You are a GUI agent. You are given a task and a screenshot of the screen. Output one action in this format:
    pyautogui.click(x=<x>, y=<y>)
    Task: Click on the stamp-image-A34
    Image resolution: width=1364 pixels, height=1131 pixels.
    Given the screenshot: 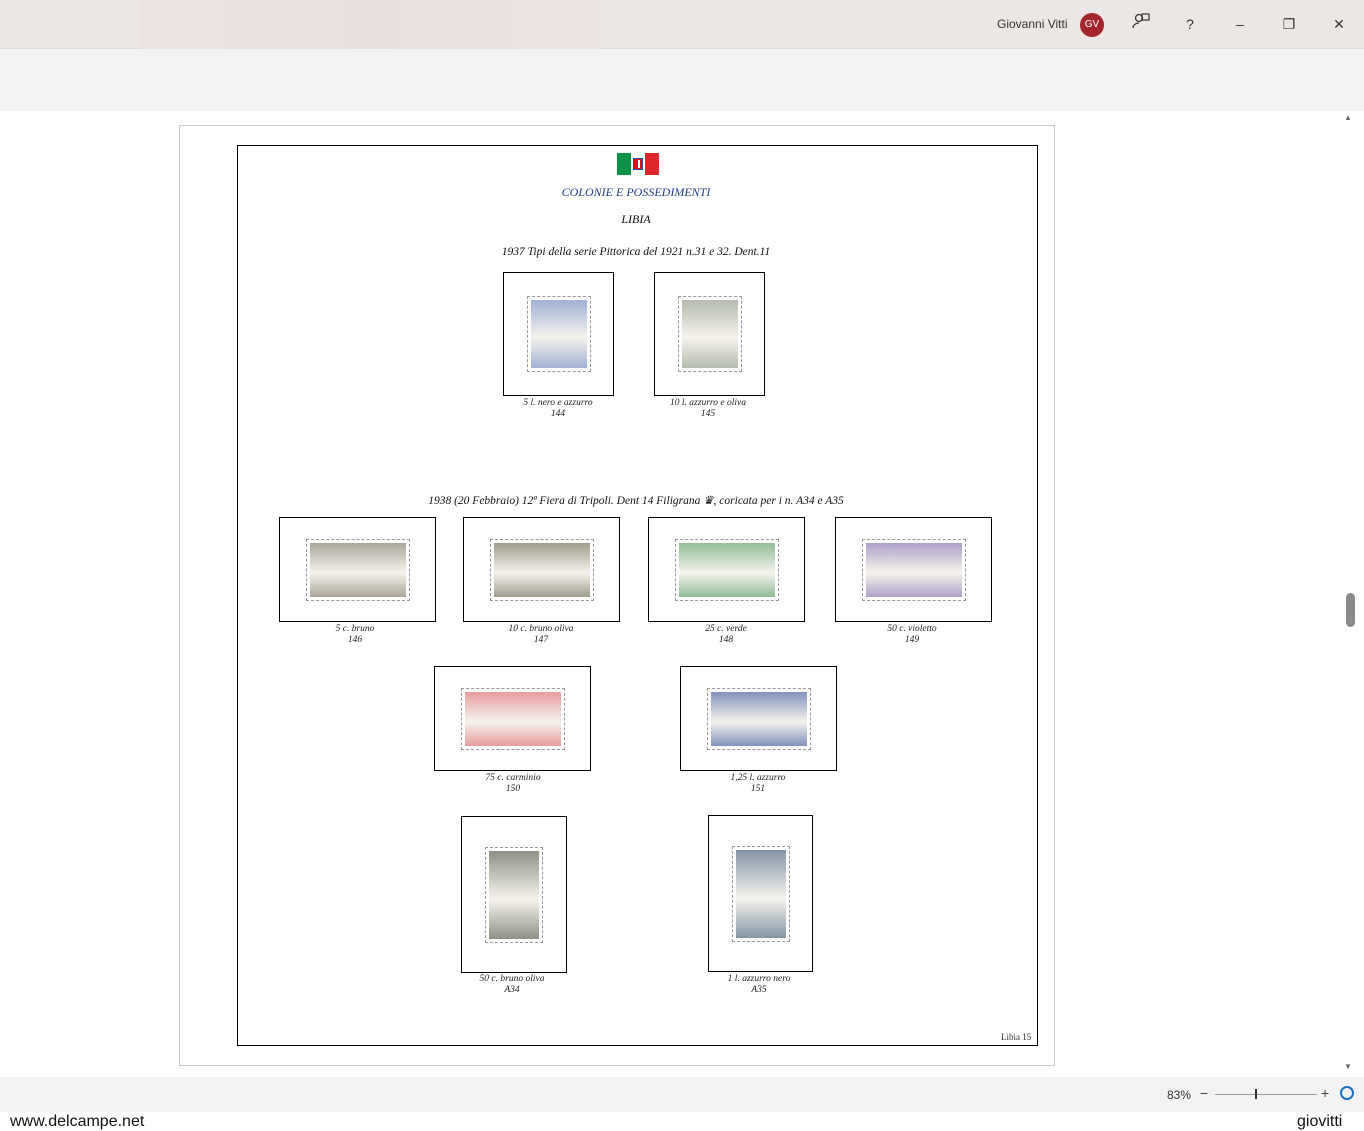 What is the action you would take?
    pyautogui.click(x=514, y=894)
    